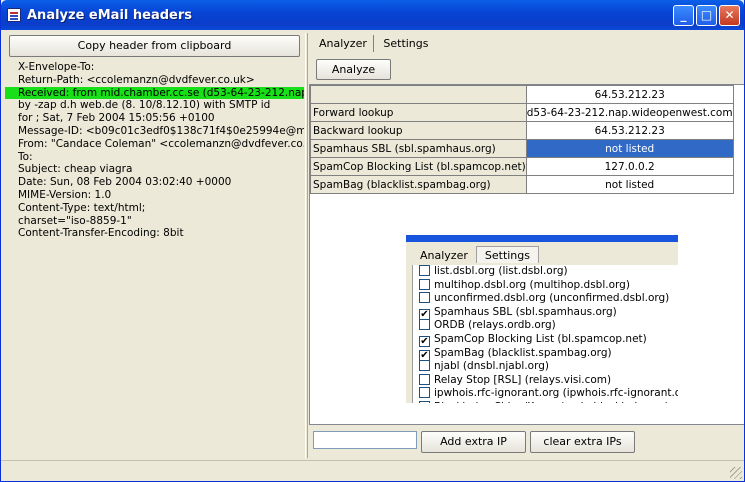  I want to click on header-line: Return-Path: <ccolemanzn@dvdfever.co.uk>, so click(154, 80).